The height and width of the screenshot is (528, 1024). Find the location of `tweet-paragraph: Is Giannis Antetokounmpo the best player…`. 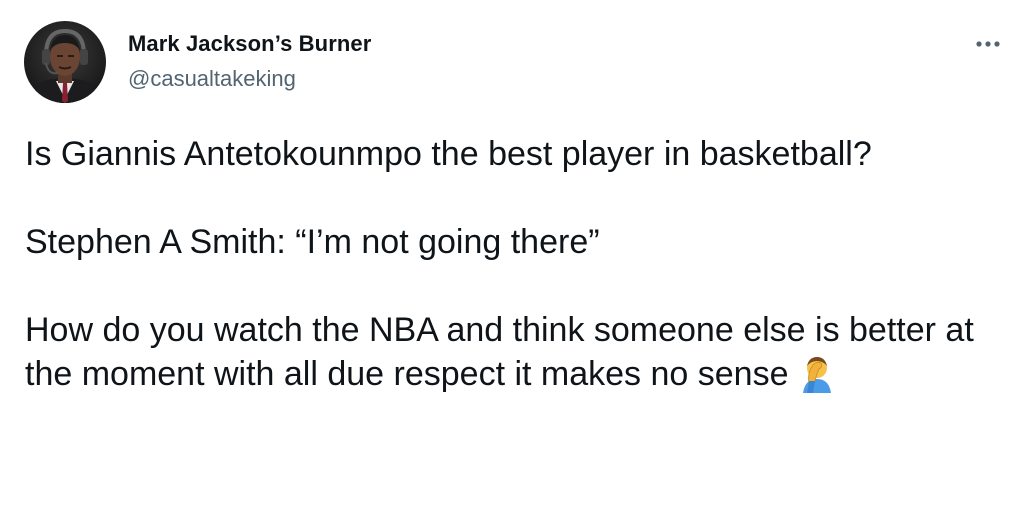

tweet-paragraph: Is Giannis Antetokounmpo the best player… is located at coordinates (448, 154).